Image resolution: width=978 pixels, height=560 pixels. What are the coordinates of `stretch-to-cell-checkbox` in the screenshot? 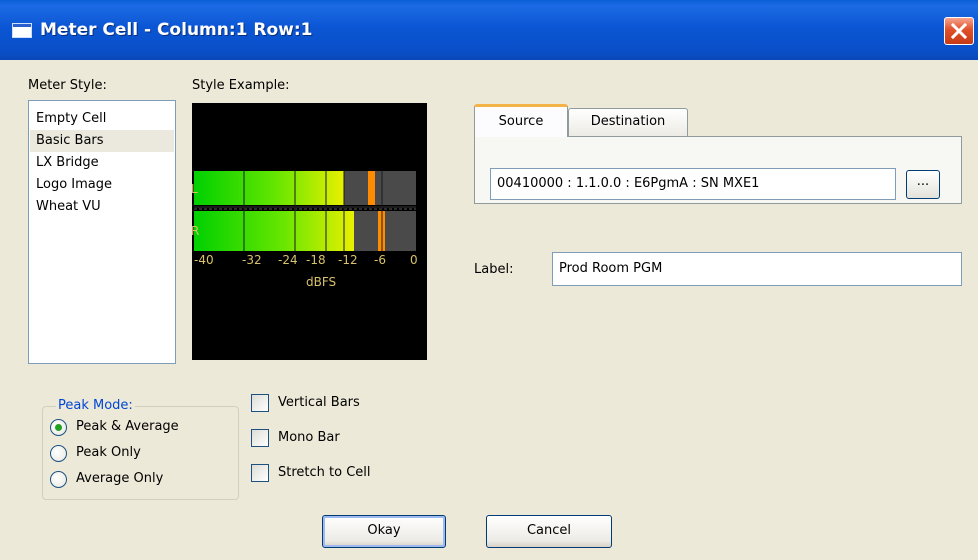 It's located at (260, 473).